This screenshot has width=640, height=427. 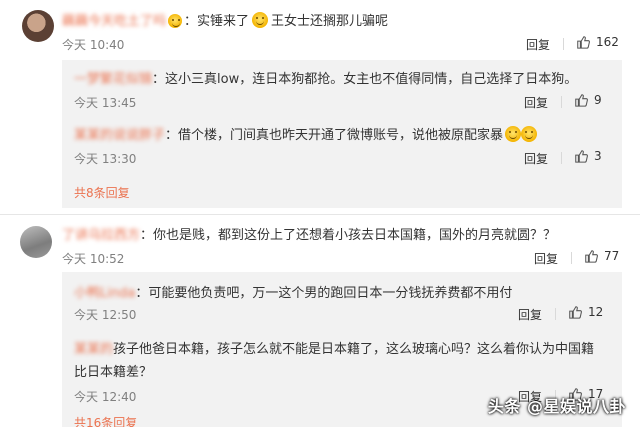 What do you see at coordinates (119, 133) in the screenshot?
I see `reply-author: 某某的说说胖子` at bounding box center [119, 133].